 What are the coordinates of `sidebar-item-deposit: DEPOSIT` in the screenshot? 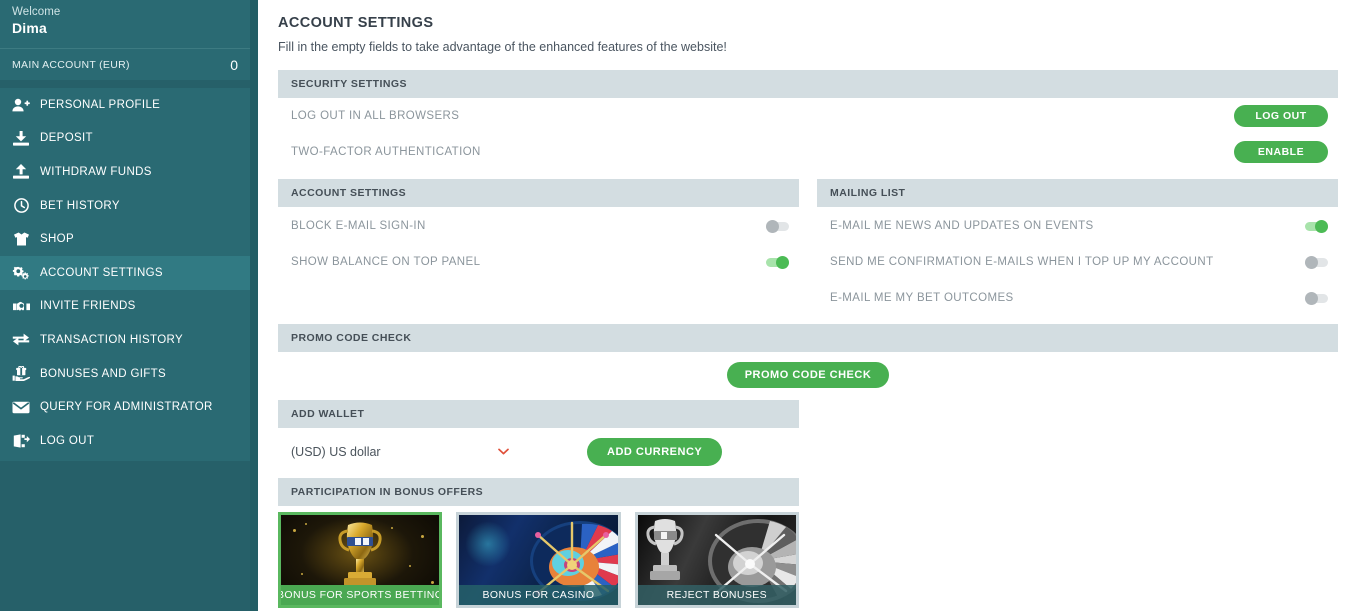 It's located at (125, 139).